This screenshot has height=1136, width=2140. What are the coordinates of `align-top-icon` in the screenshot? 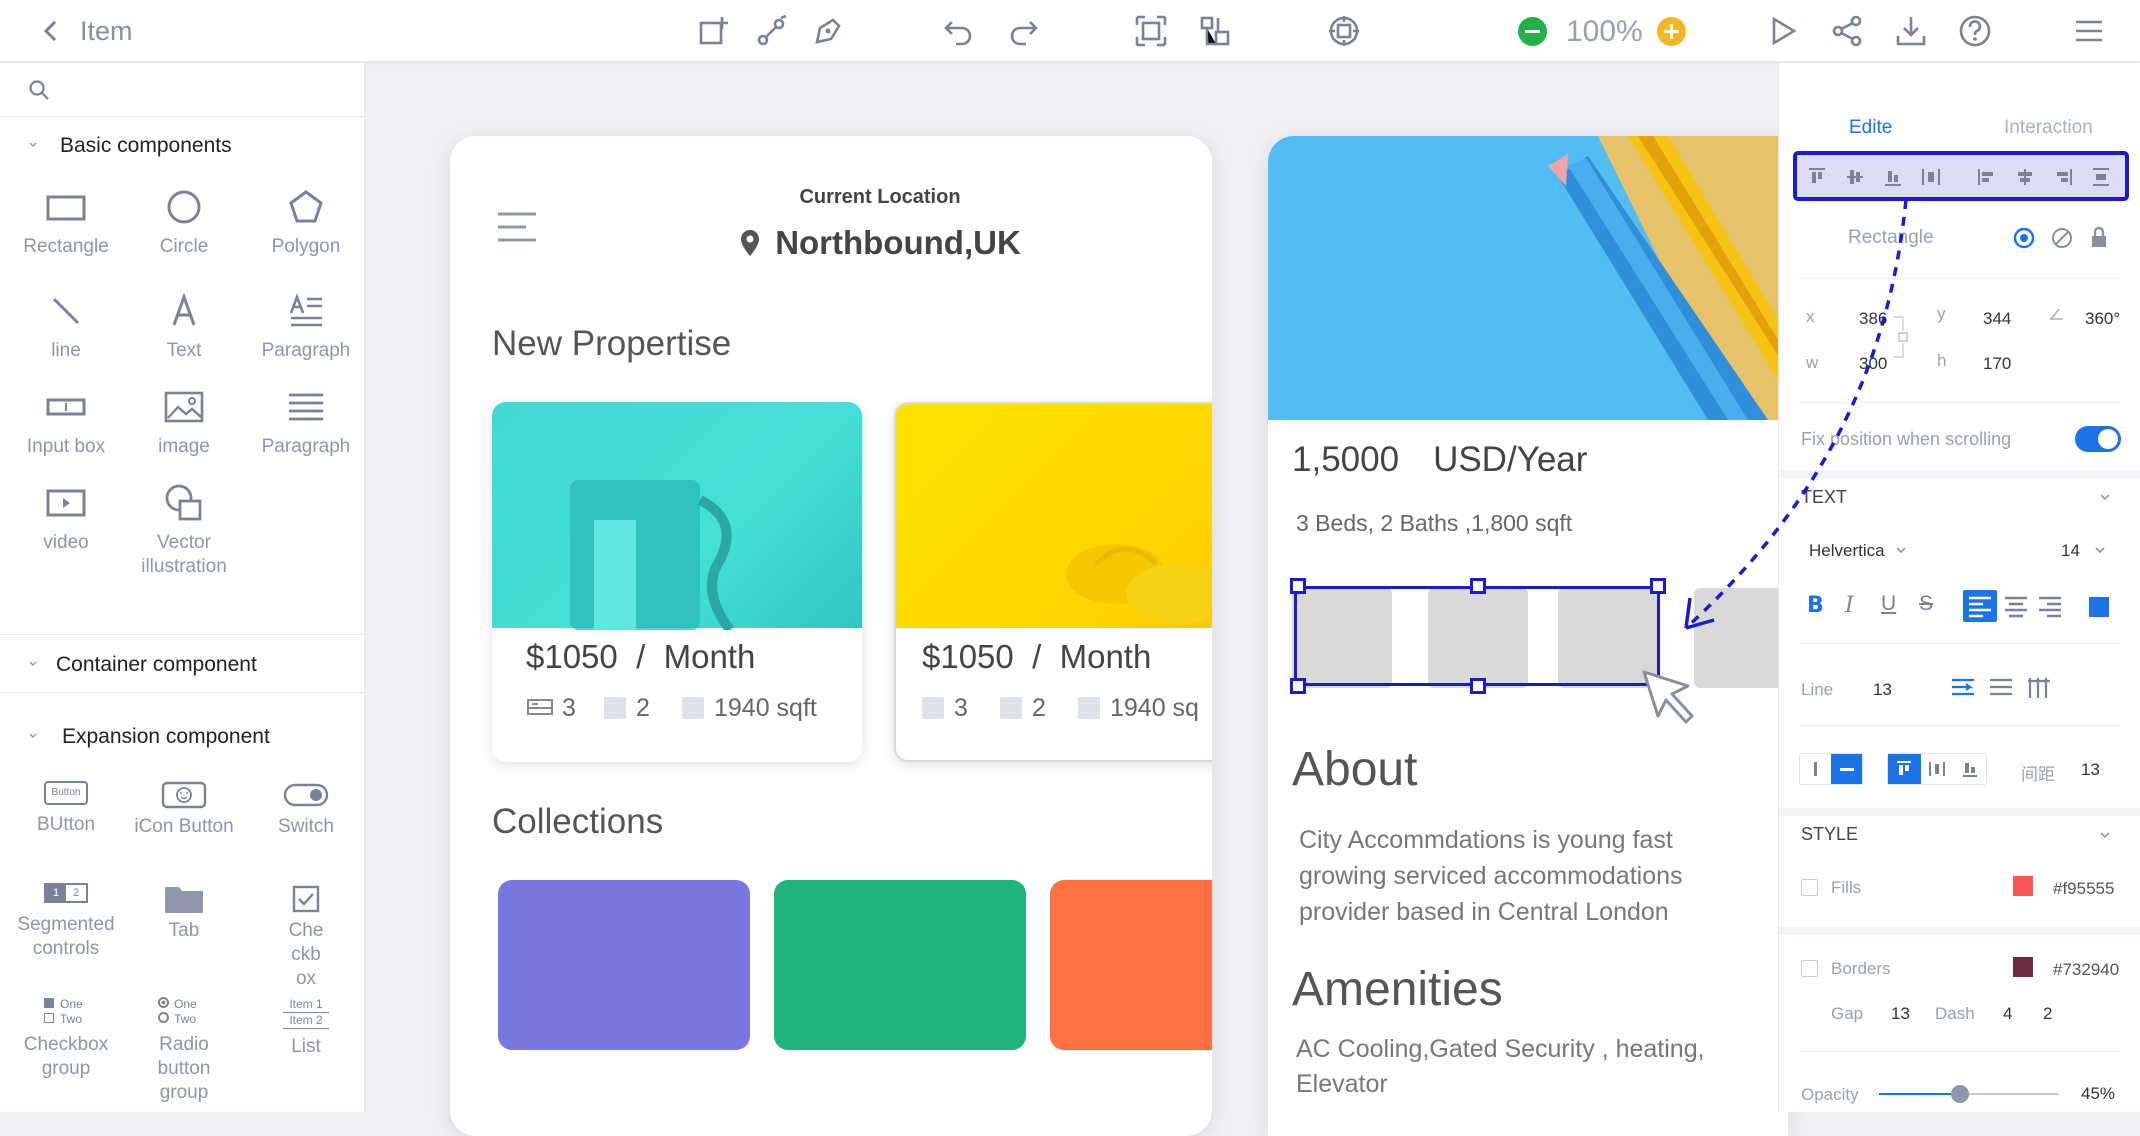 It's located at (1817, 177).